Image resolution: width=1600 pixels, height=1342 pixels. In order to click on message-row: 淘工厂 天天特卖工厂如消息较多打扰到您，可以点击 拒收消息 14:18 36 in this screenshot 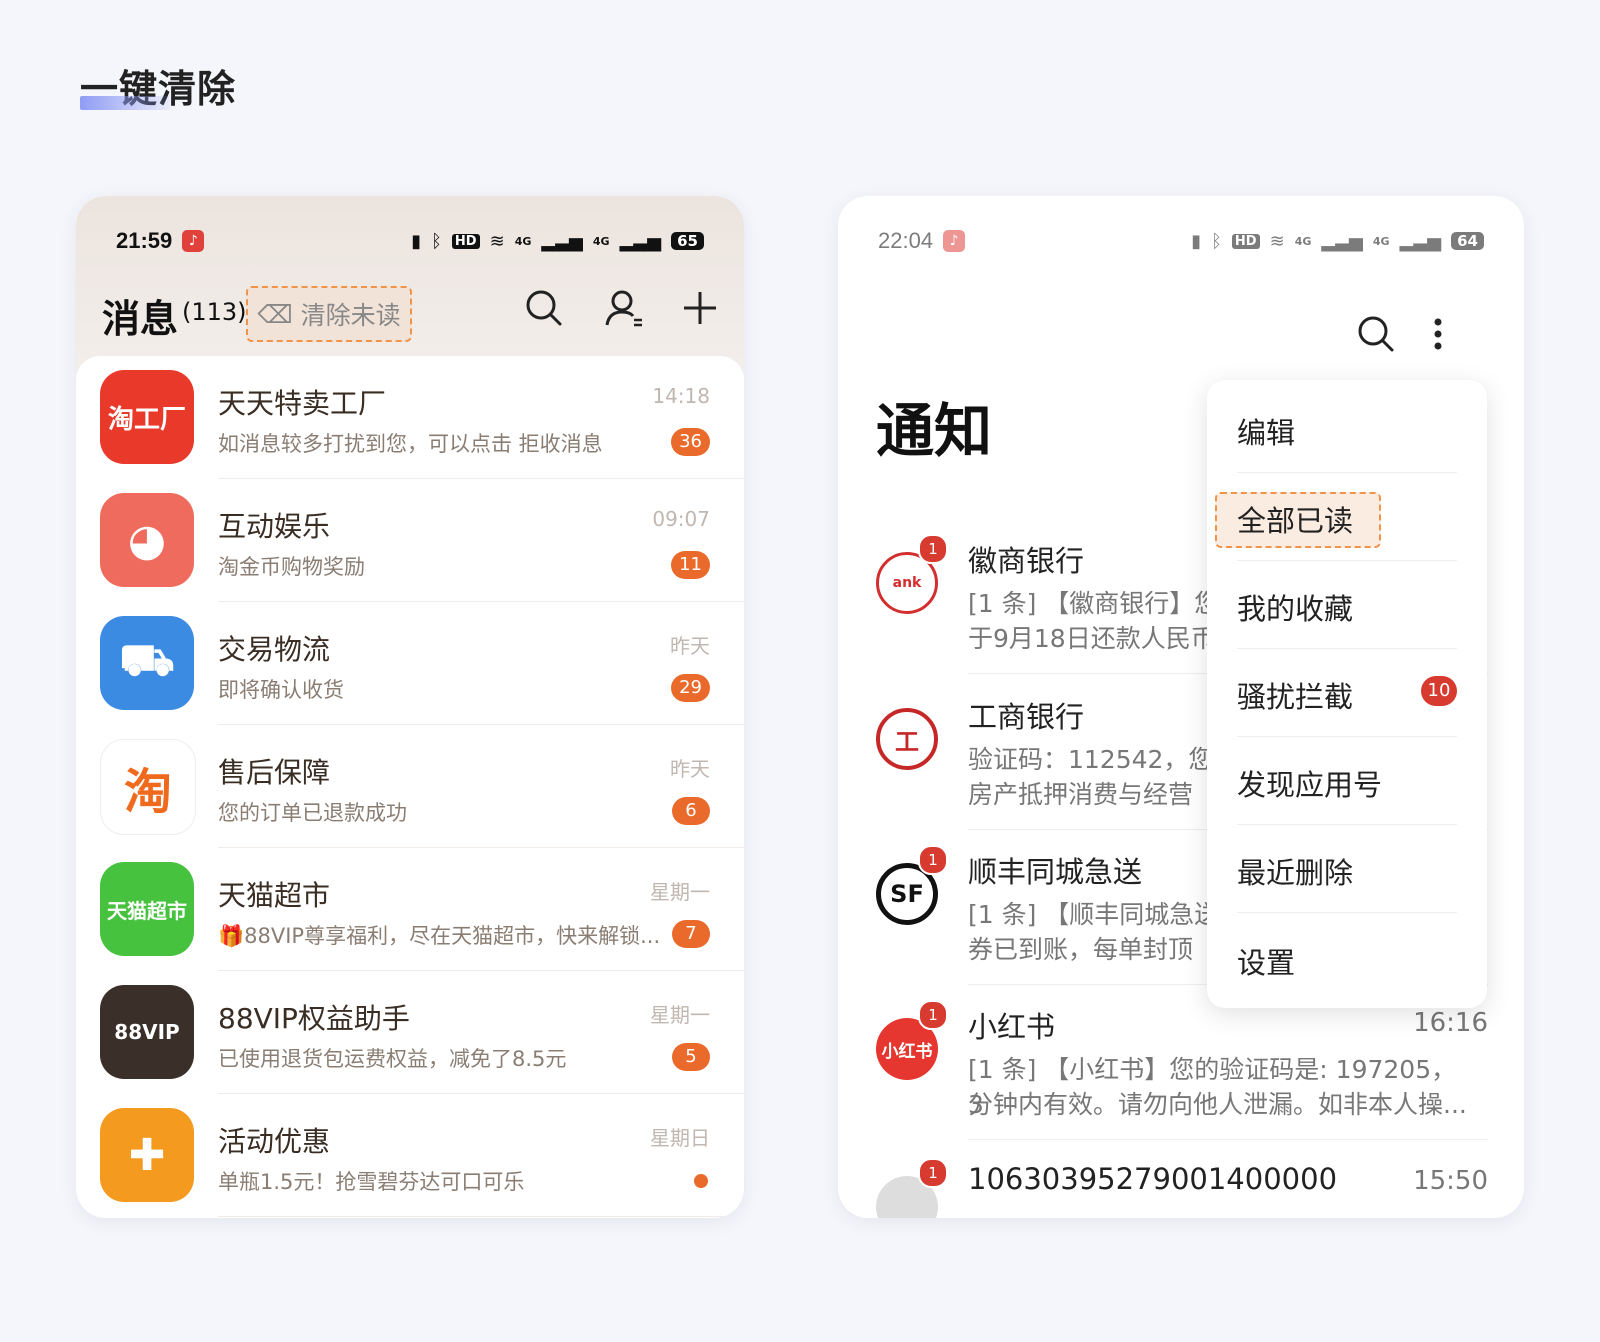, I will do `click(410, 417)`.